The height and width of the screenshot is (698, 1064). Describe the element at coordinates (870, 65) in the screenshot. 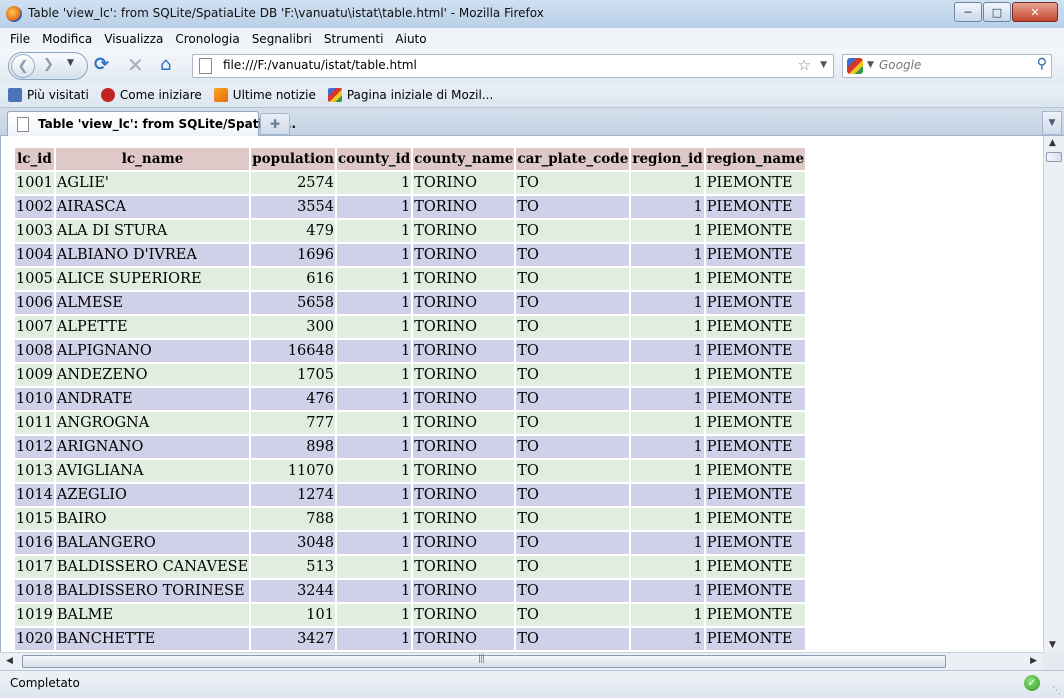

I see `engine-dropdown-icon: ▼` at that location.